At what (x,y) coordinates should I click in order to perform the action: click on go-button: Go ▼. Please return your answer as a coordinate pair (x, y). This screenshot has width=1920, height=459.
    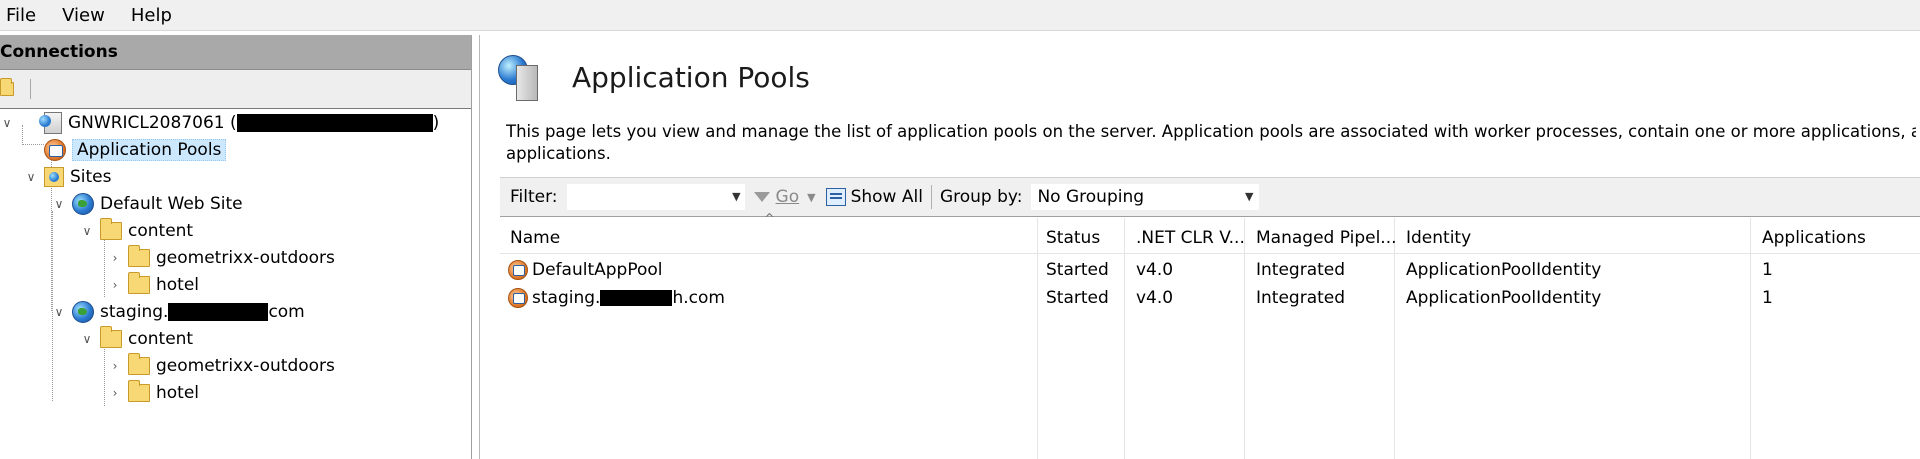
    Looking at the image, I should click on (784, 197).